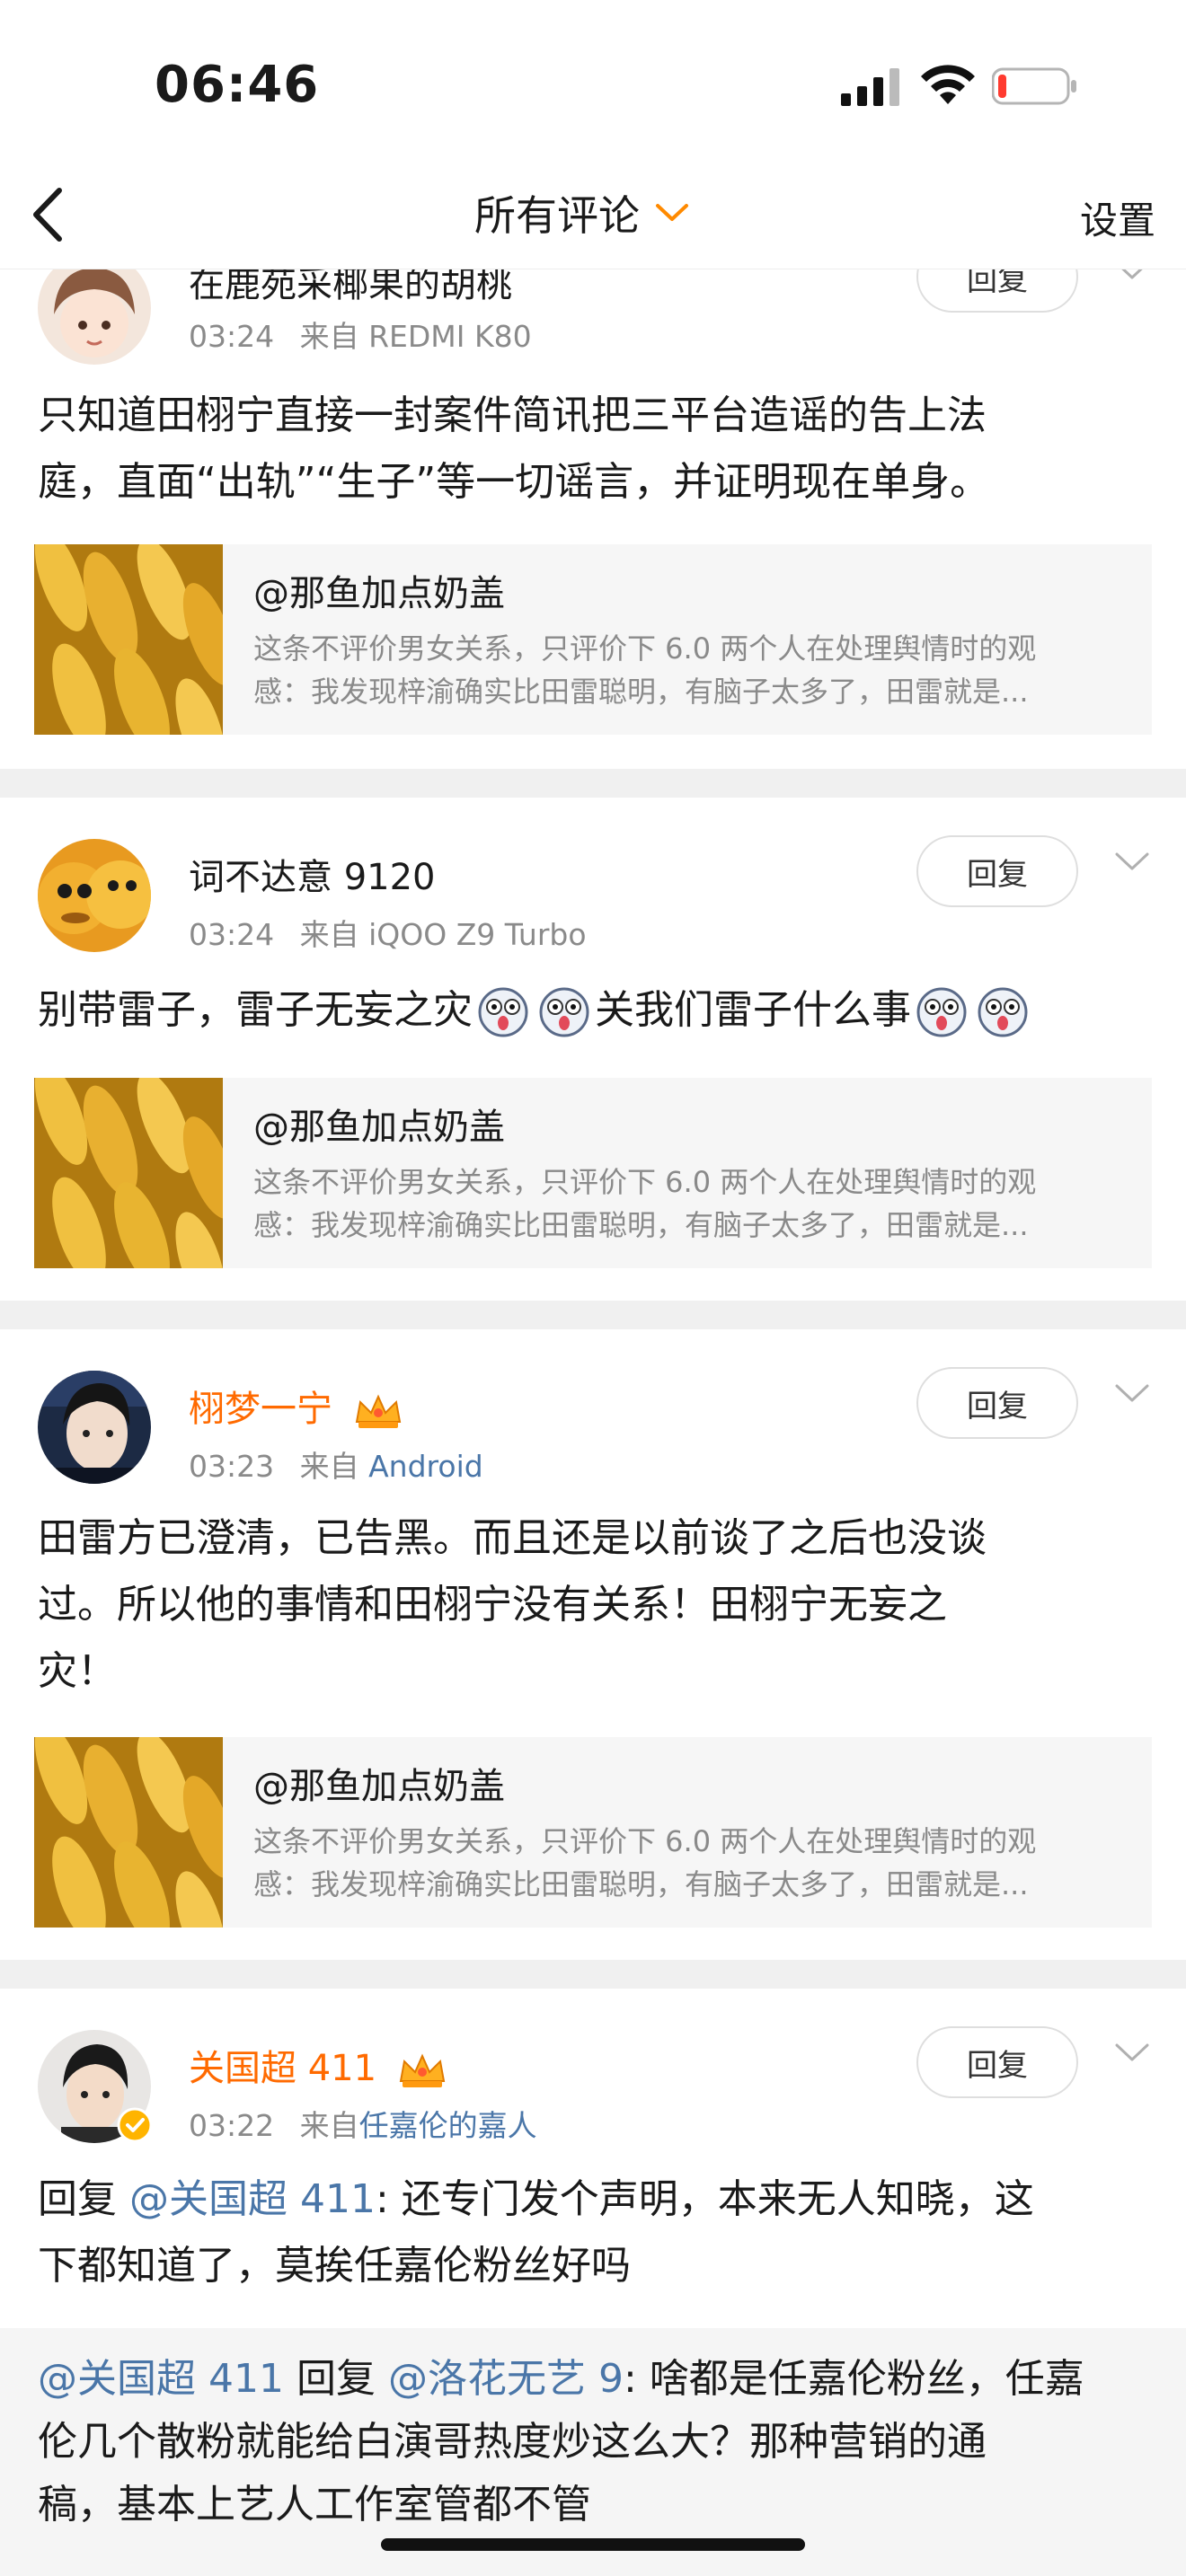  I want to click on user-mention-link: @洛花无艺 9, so click(506, 2379).